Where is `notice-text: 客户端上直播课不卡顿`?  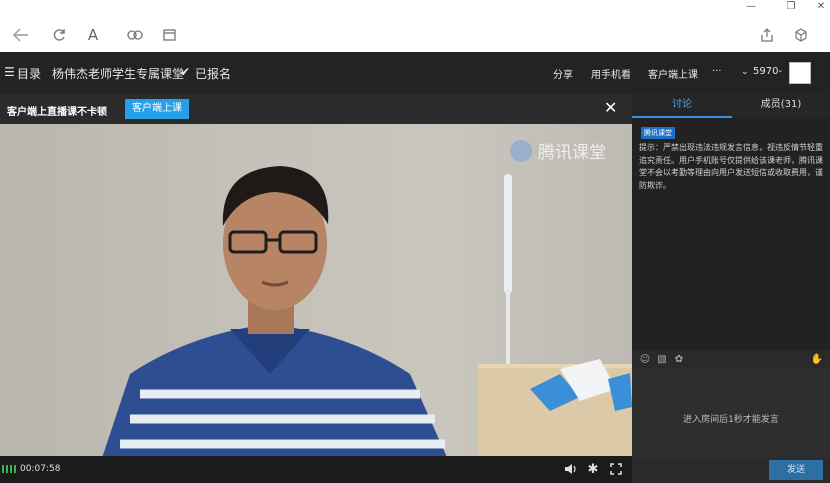
notice-text: 客户端上直播课不卡顿 is located at coordinates (57, 112).